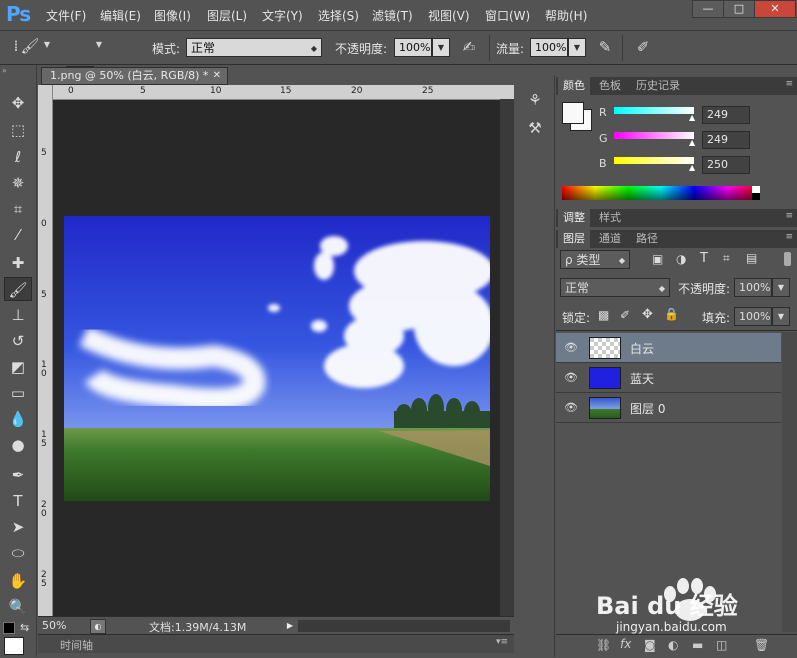  What do you see at coordinates (756, 189) in the screenshot?
I see `white-swatch` at bounding box center [756, 189].